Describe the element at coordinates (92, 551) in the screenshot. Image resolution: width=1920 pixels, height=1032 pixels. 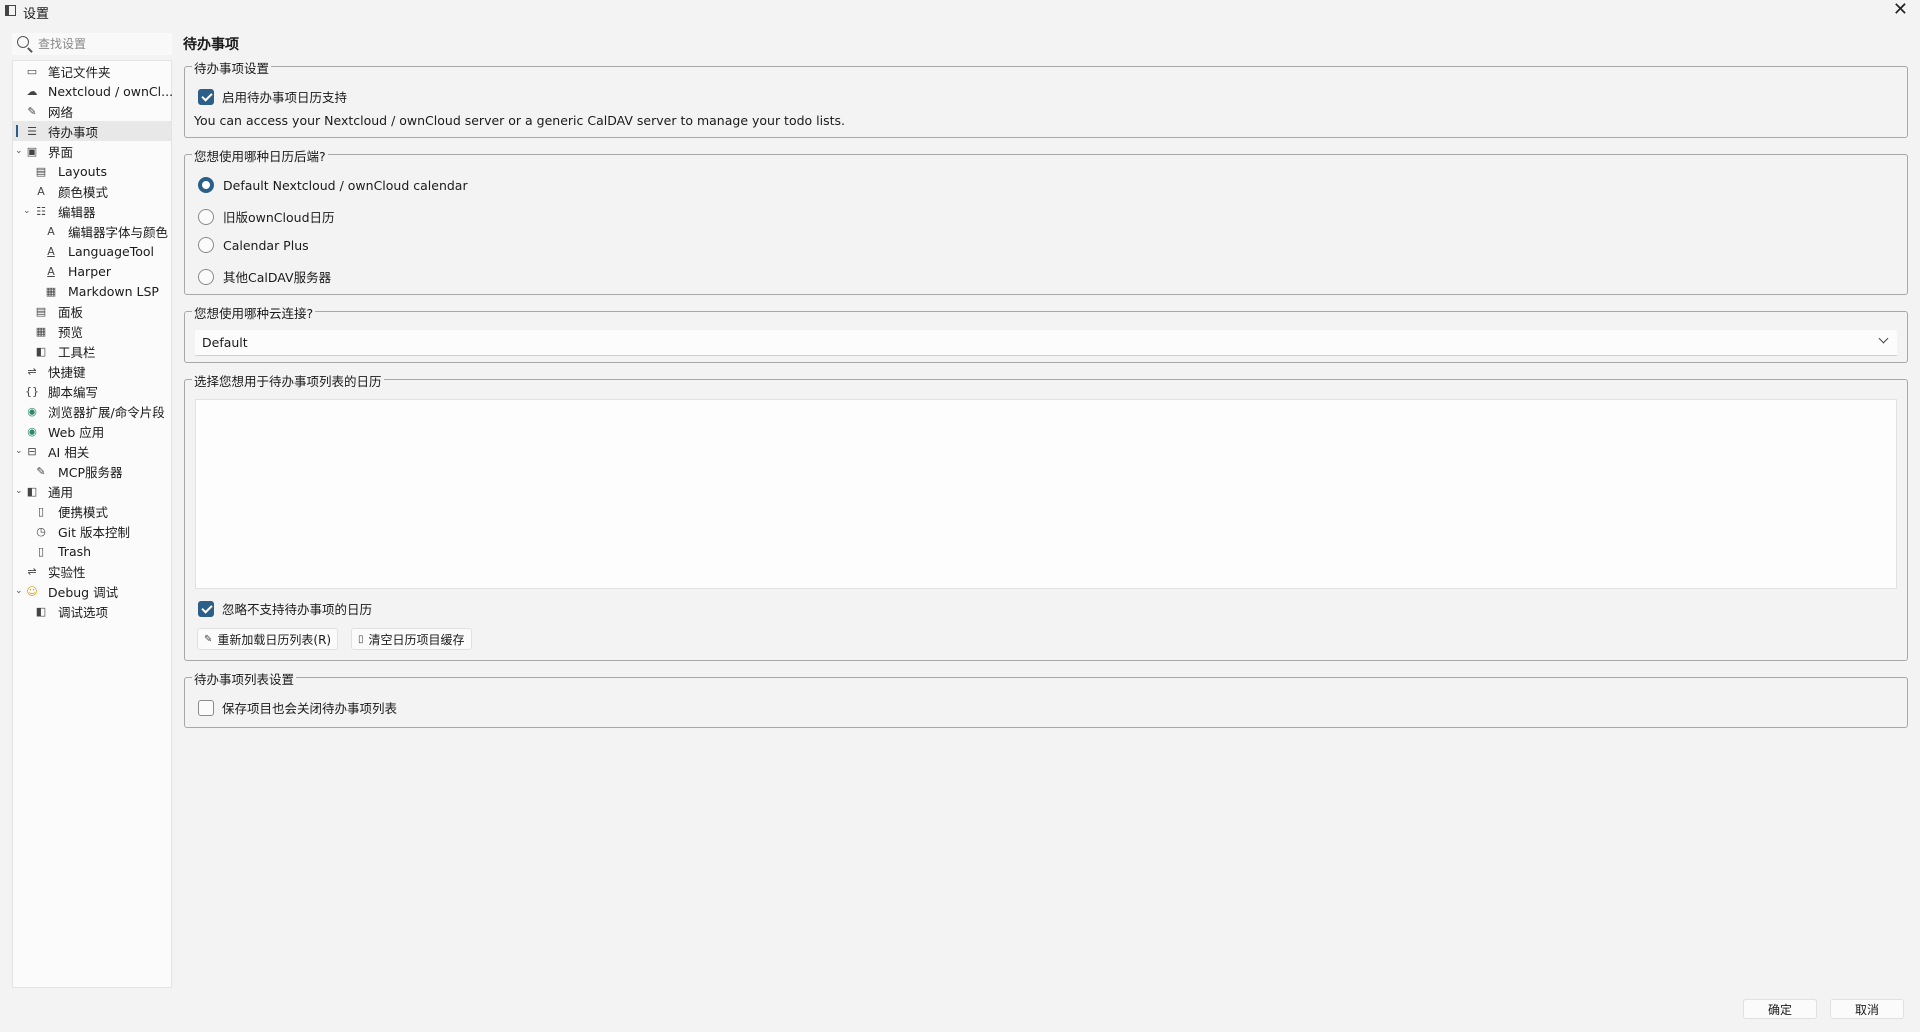
I see `sidebar-item-trash: ▯ Trash` at that location.